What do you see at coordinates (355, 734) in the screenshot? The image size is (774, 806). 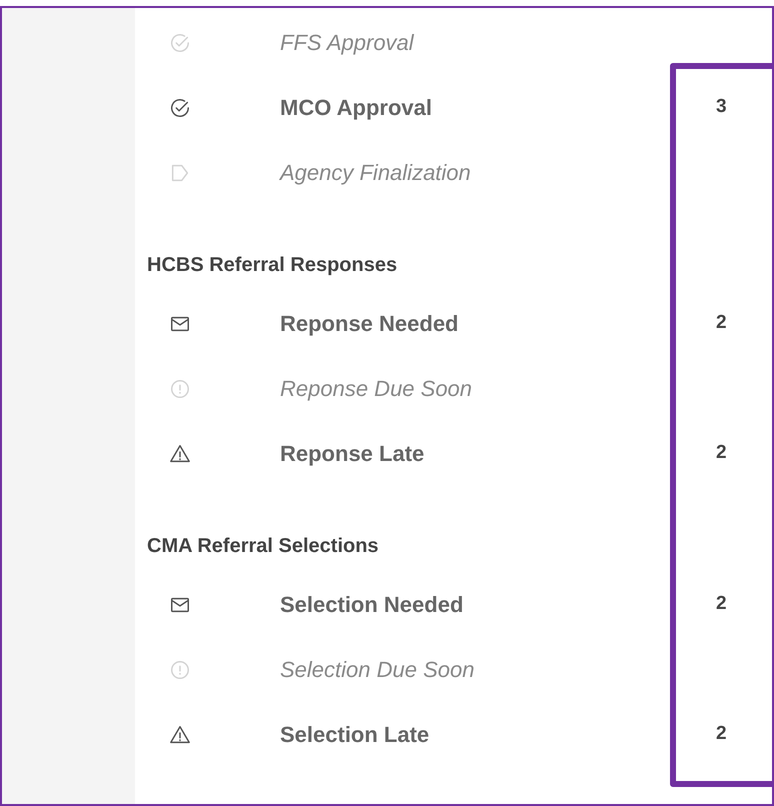 I see `queue-item: Selection Late` at bounding box center [355, 734].